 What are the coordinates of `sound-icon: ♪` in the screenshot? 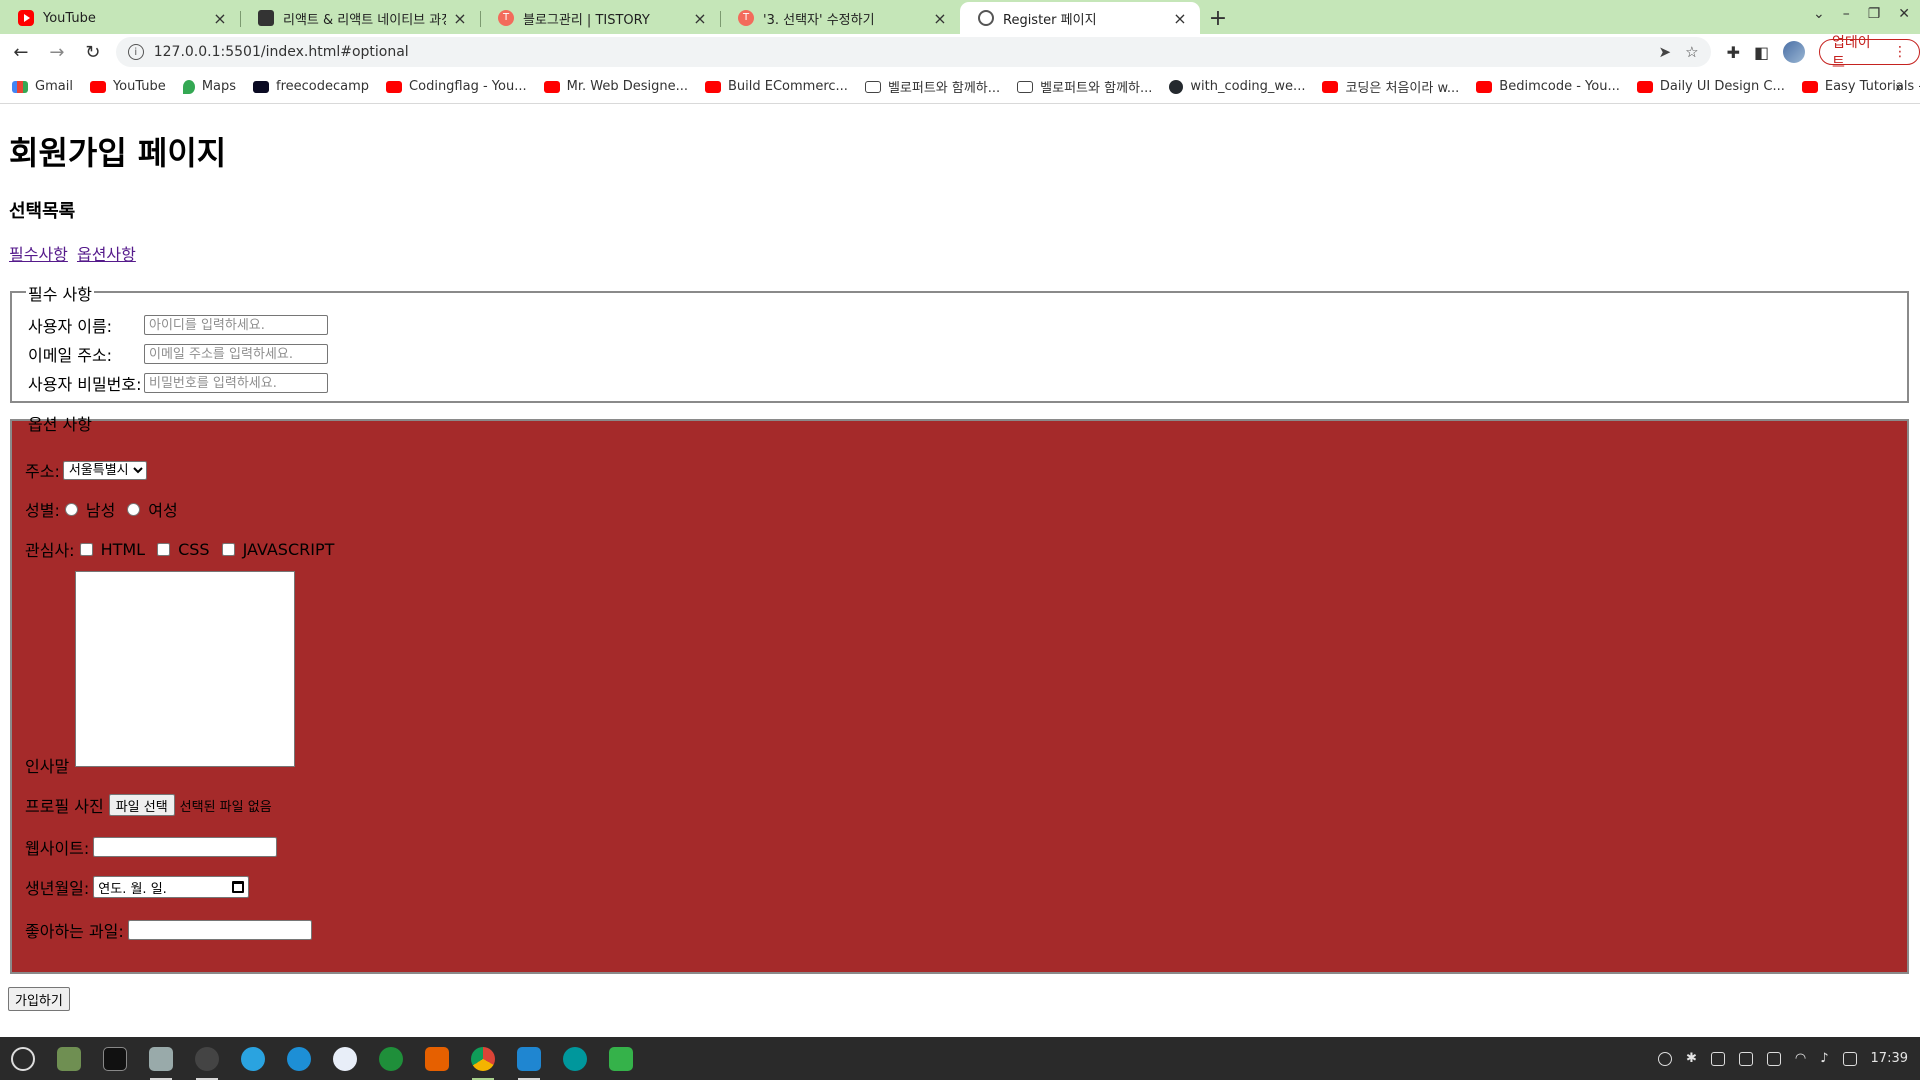 It's located at (1824, 1058).